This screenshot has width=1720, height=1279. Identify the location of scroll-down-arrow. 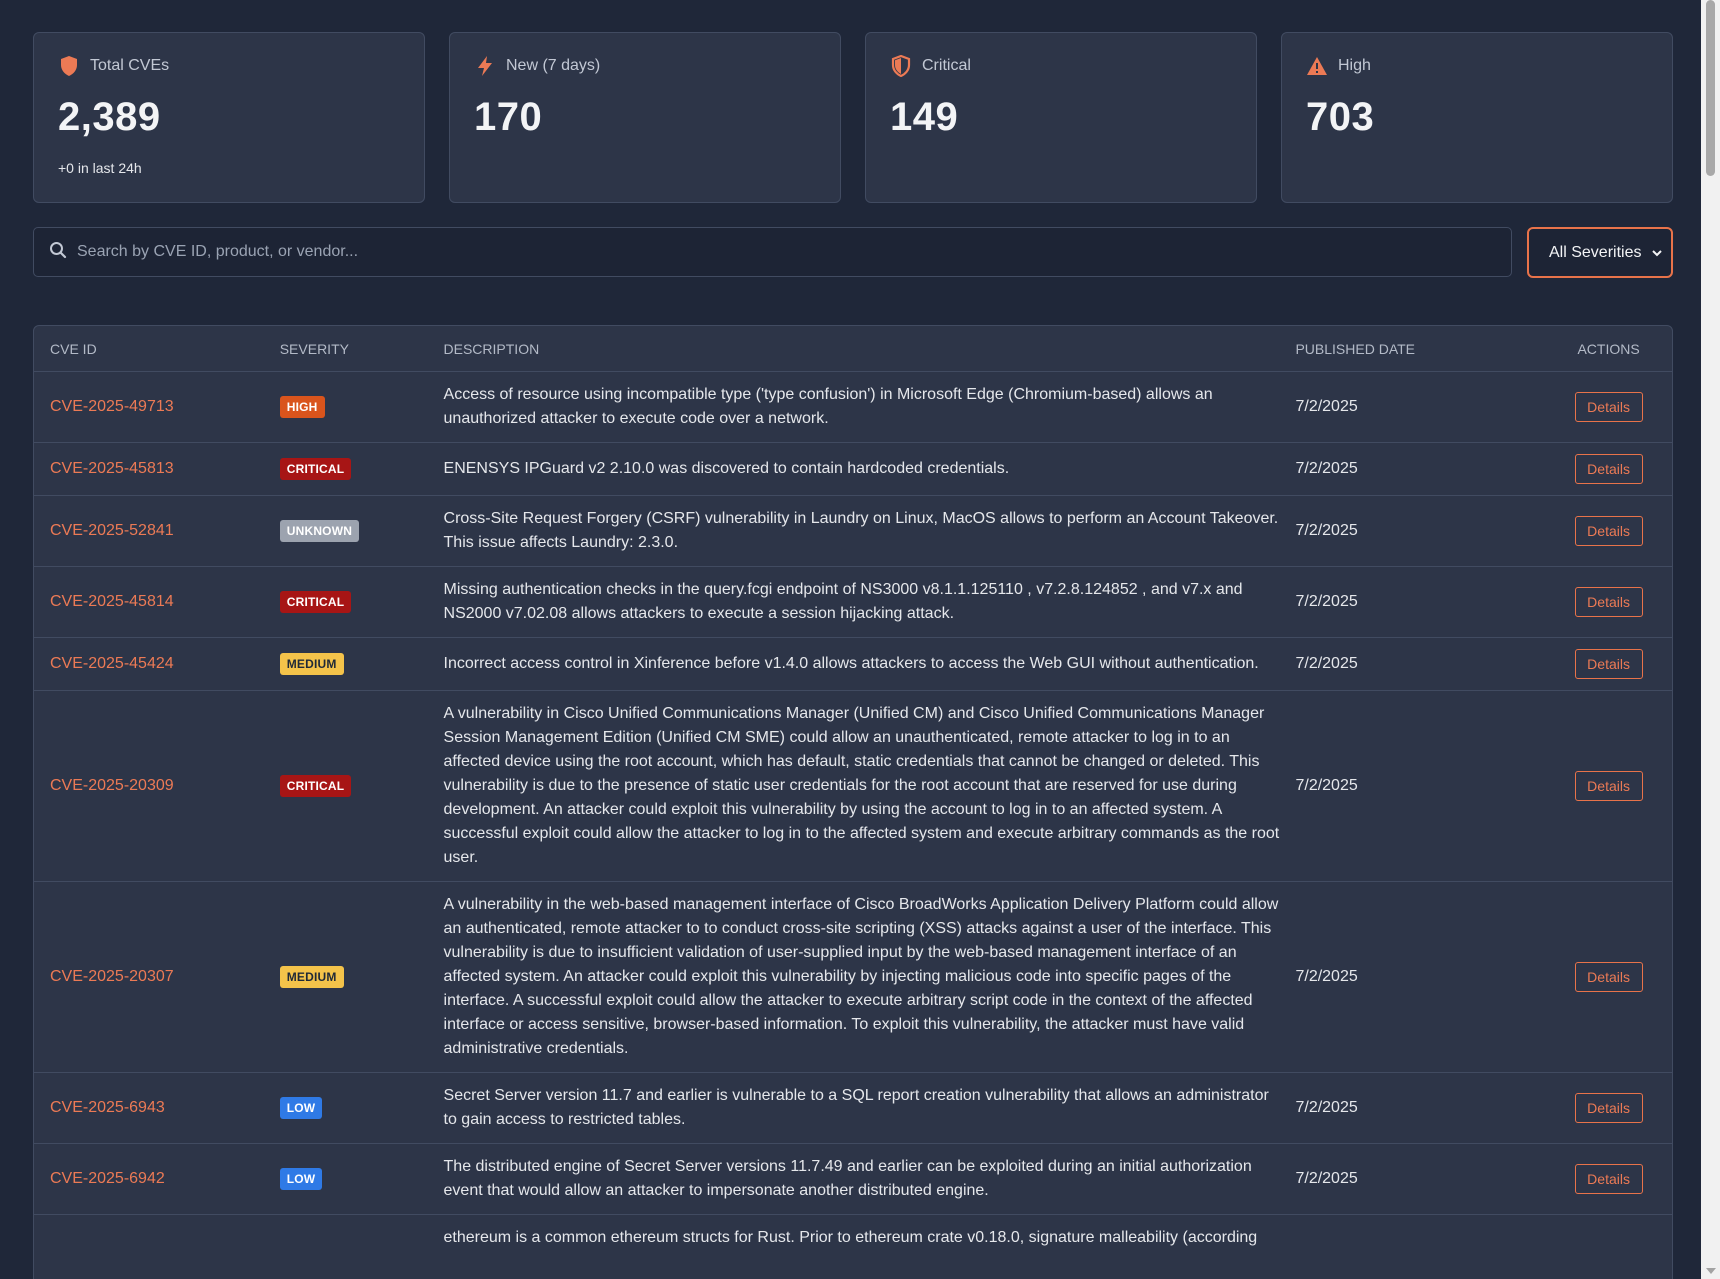
(1711, 1271).